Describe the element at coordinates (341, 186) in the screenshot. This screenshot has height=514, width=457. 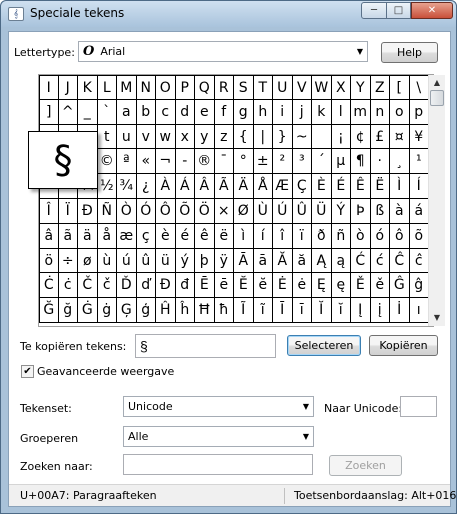
I see `char-cell: É` at that location.